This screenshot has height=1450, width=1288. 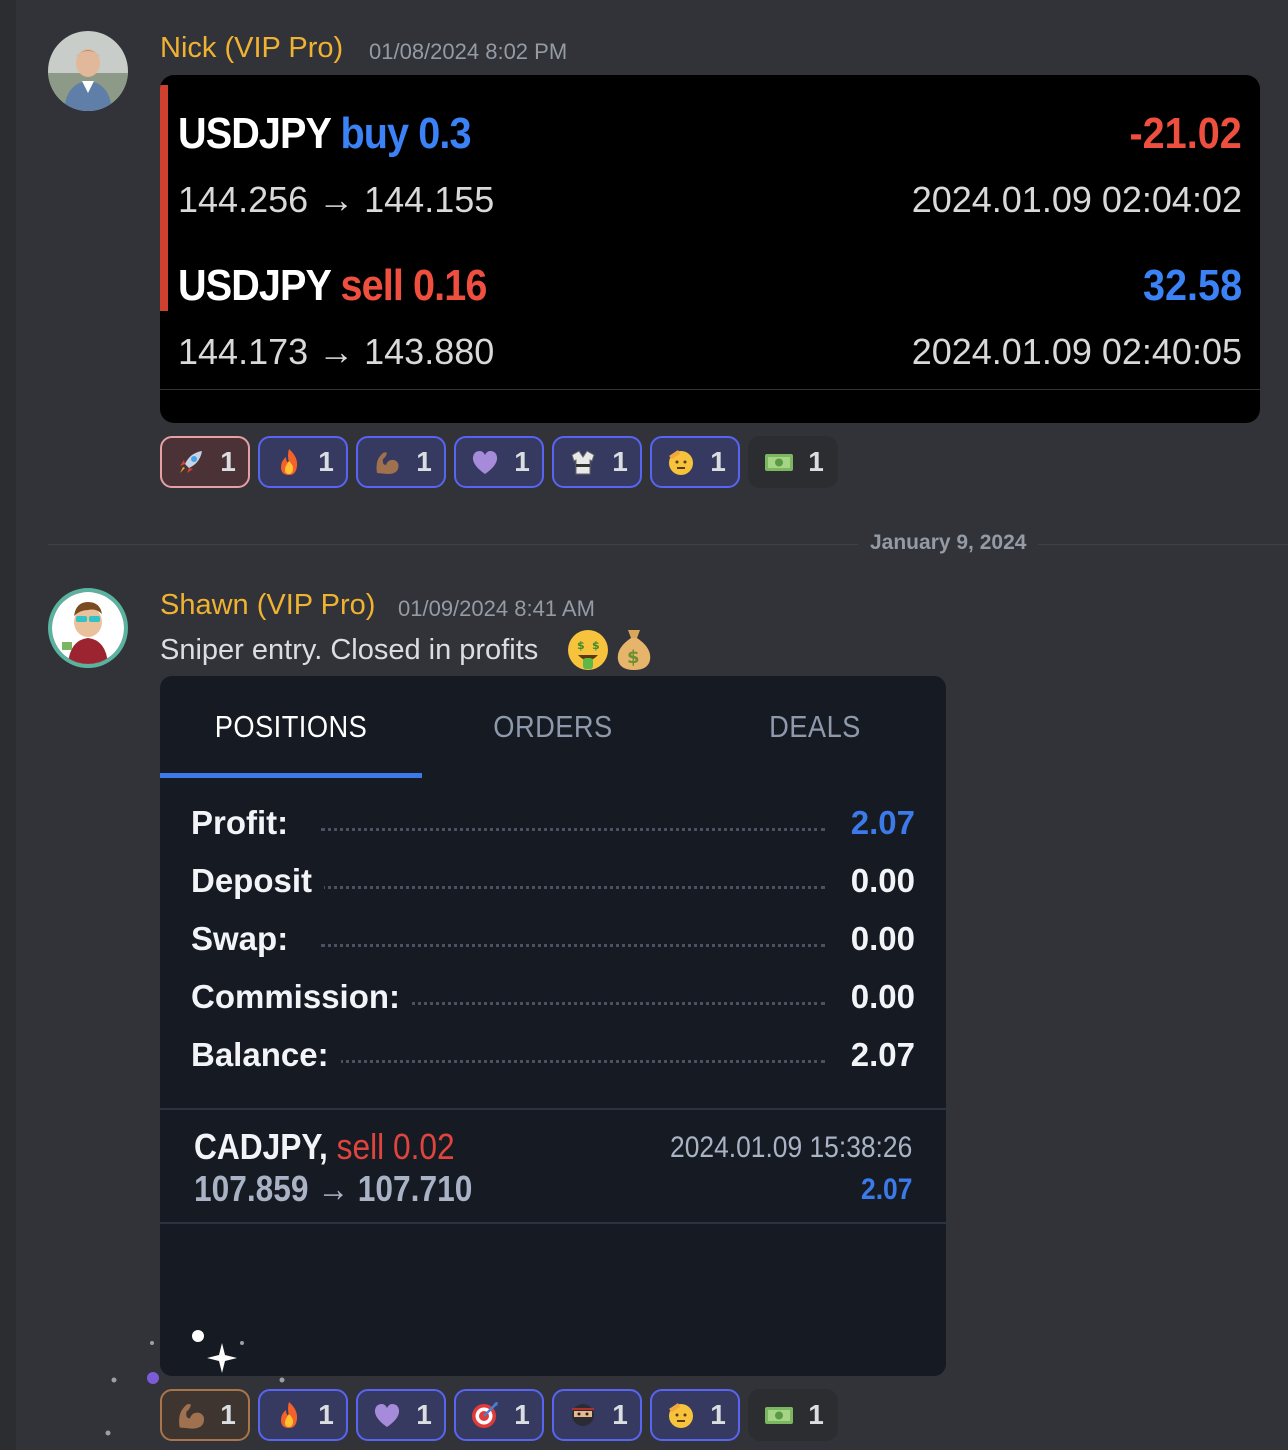 I want to click on reaction-rocket: 1, so click(x=205, y=462).